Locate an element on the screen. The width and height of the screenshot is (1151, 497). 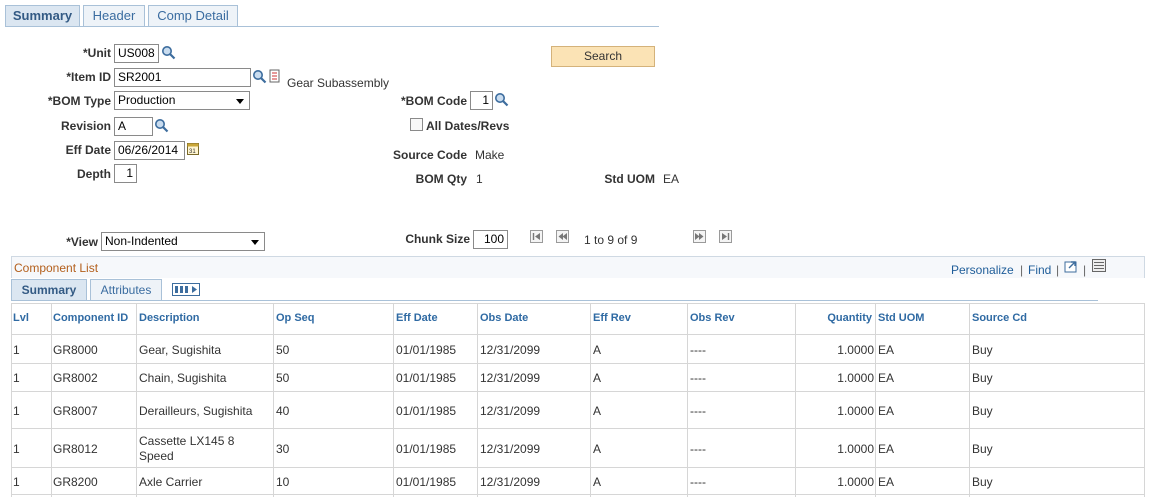
col-eff-date: Eff Date is located at coordinates (417, 318).